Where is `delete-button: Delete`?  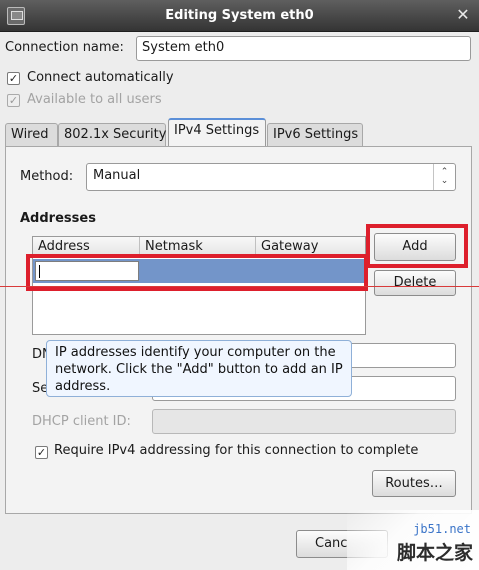 delete-button: Delete is located at coordinates (415, 283).